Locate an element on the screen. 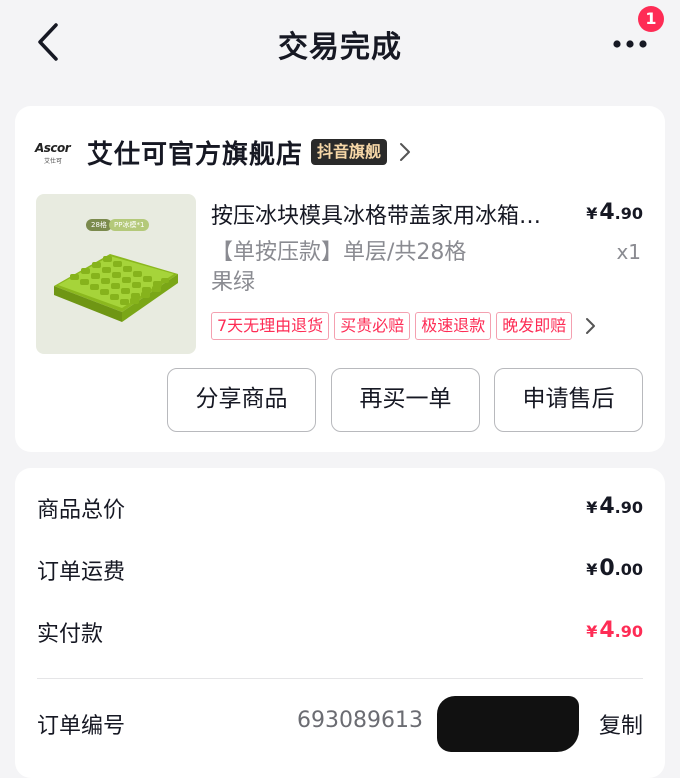  divider is located at coordinates (340, 678).